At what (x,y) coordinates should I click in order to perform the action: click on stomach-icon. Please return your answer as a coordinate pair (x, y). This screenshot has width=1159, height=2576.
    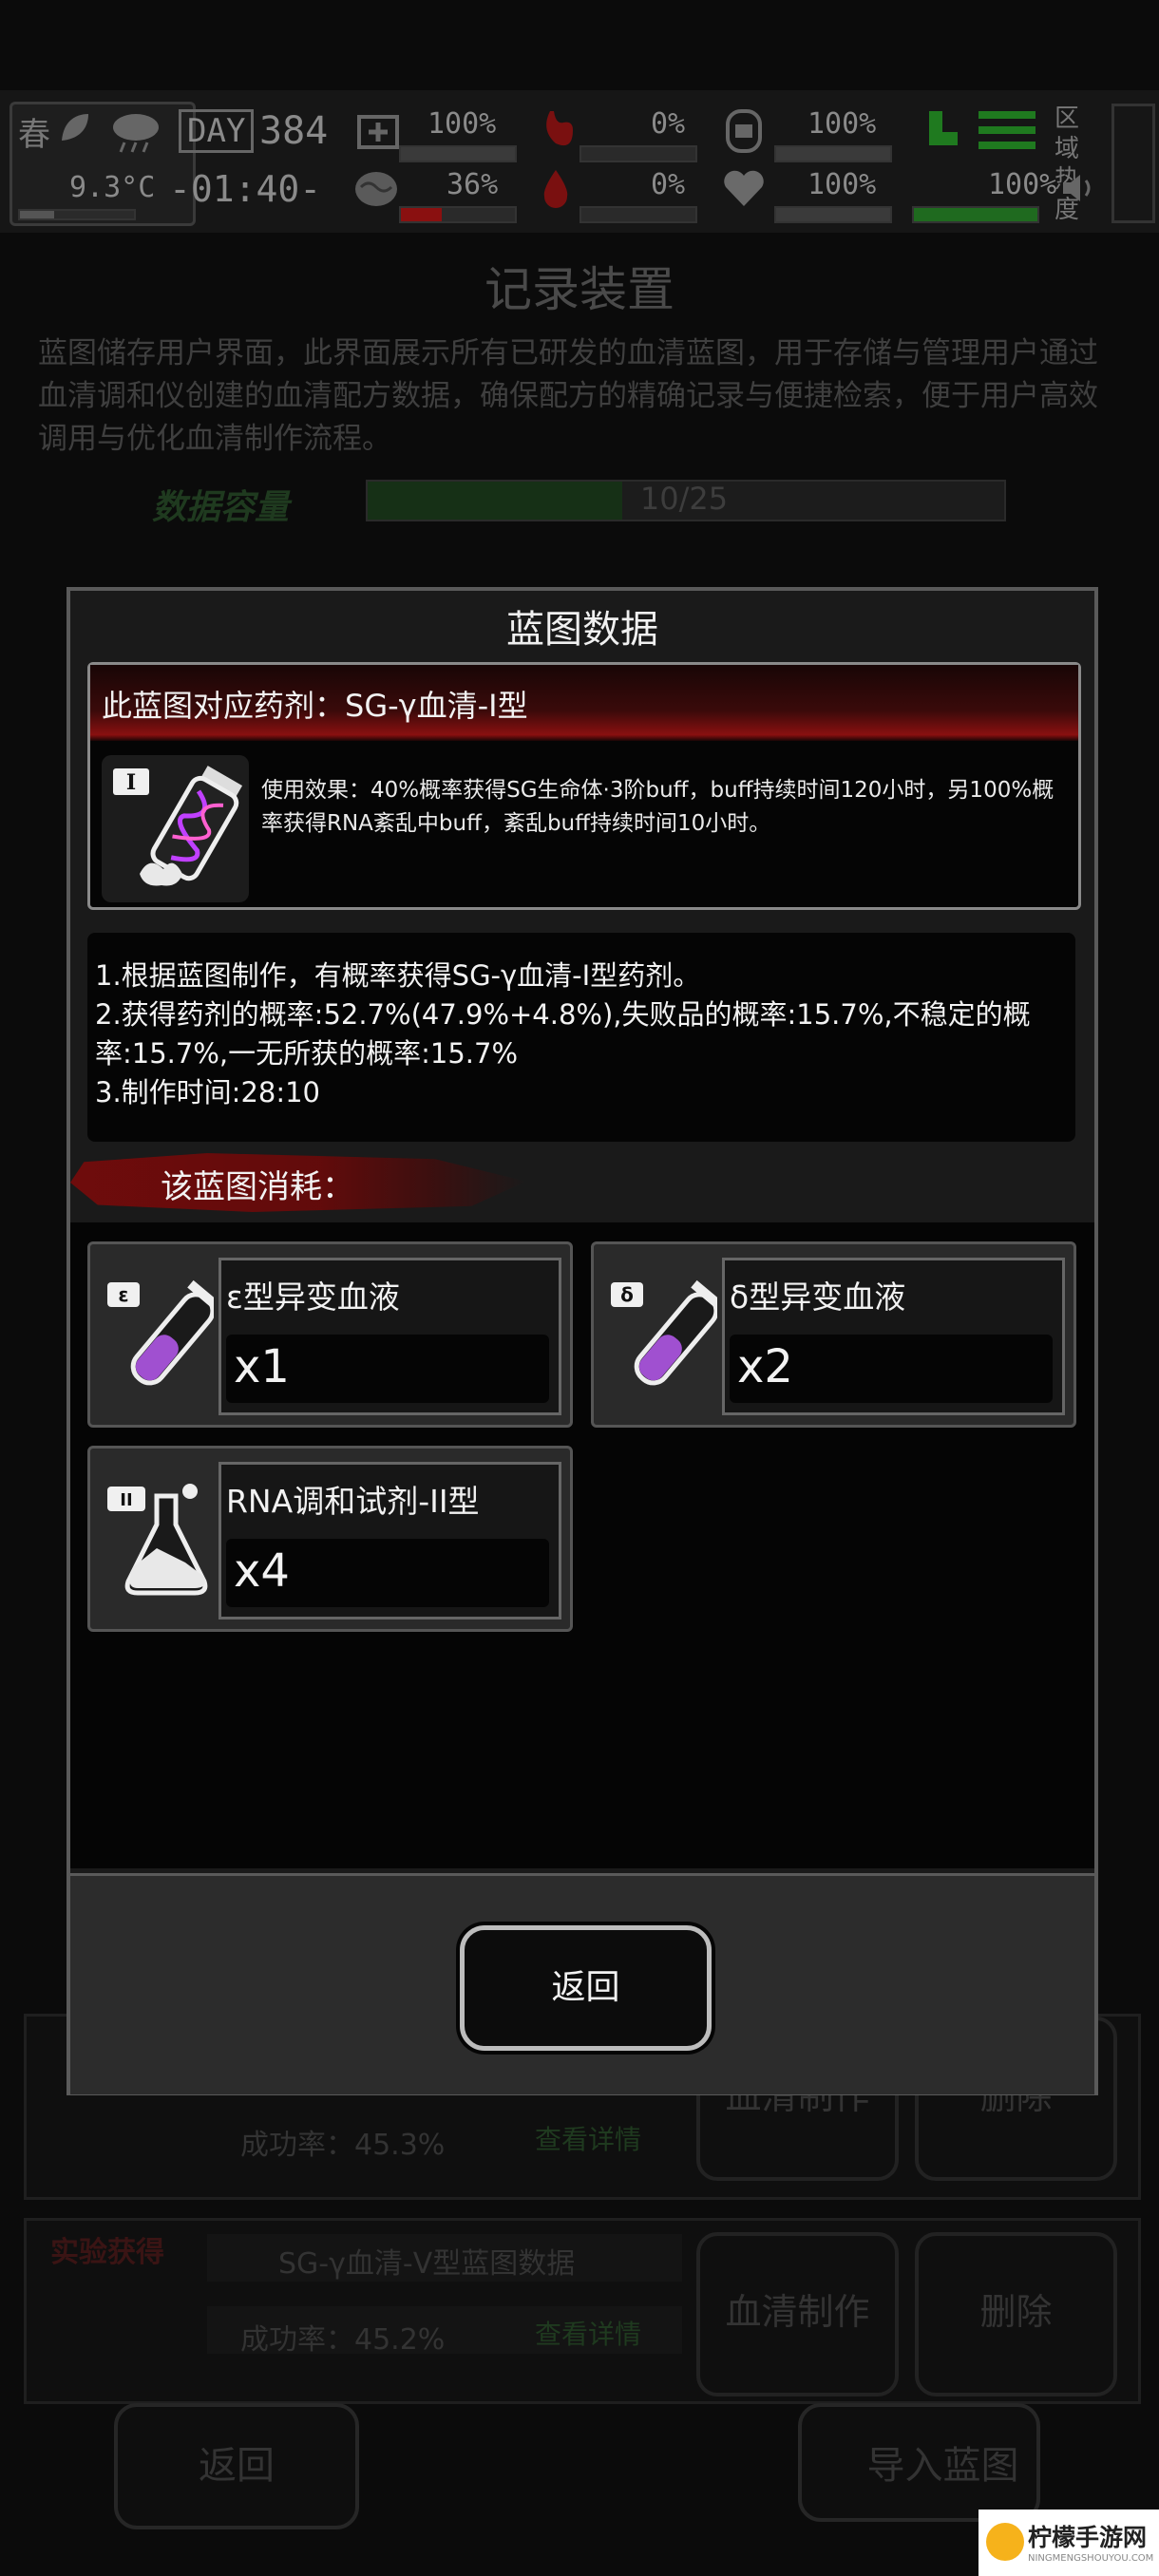
    Looking at the image, I should click on (559, 128).